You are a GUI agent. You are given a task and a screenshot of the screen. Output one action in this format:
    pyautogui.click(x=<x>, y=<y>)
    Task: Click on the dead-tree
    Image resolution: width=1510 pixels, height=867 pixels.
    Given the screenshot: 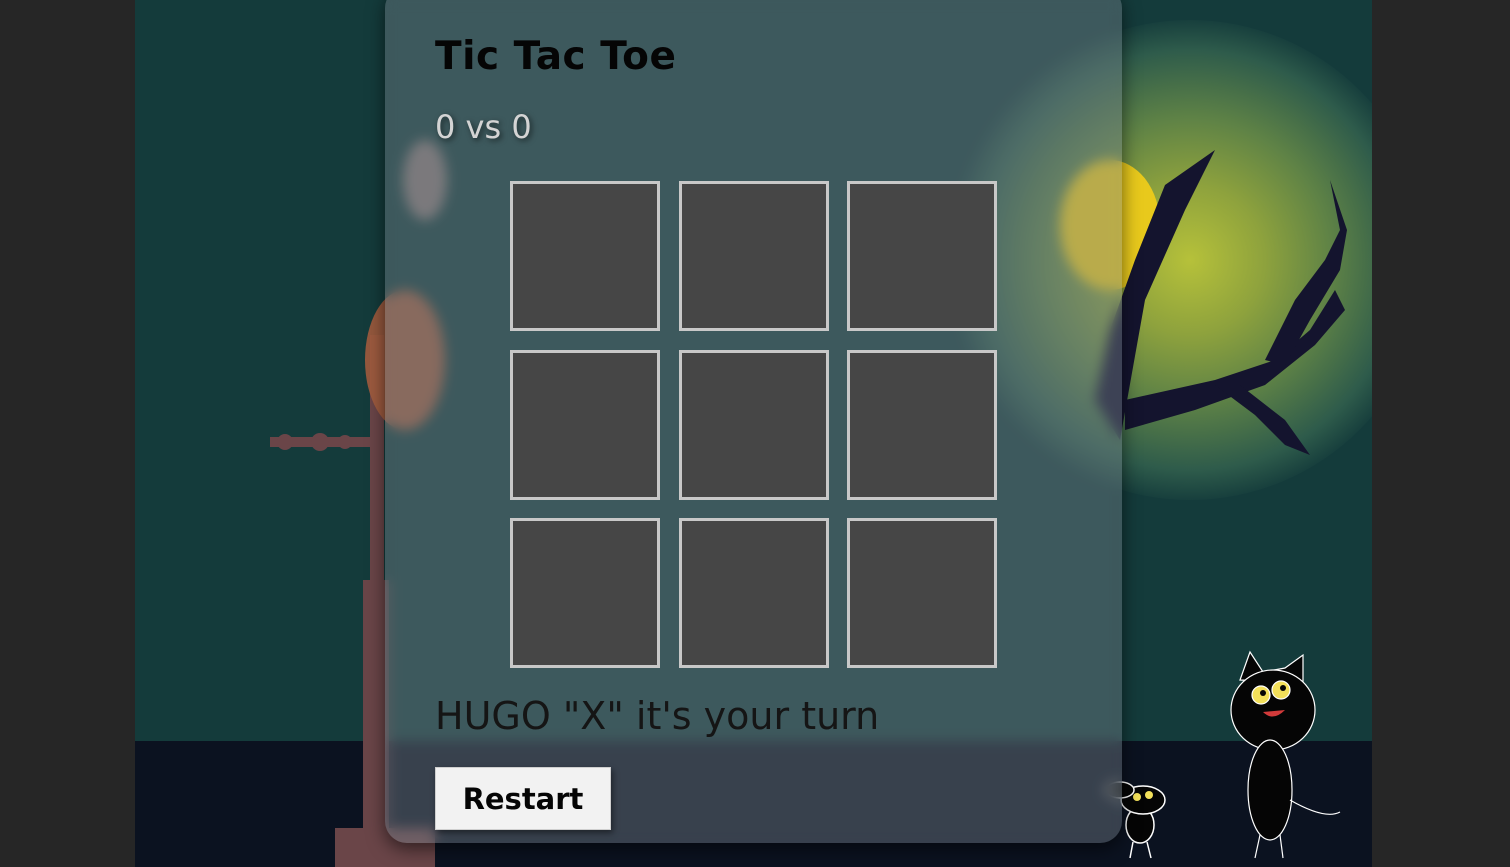 What is the action you would take?
    pyautogui.click(x=1221, y=302)
    